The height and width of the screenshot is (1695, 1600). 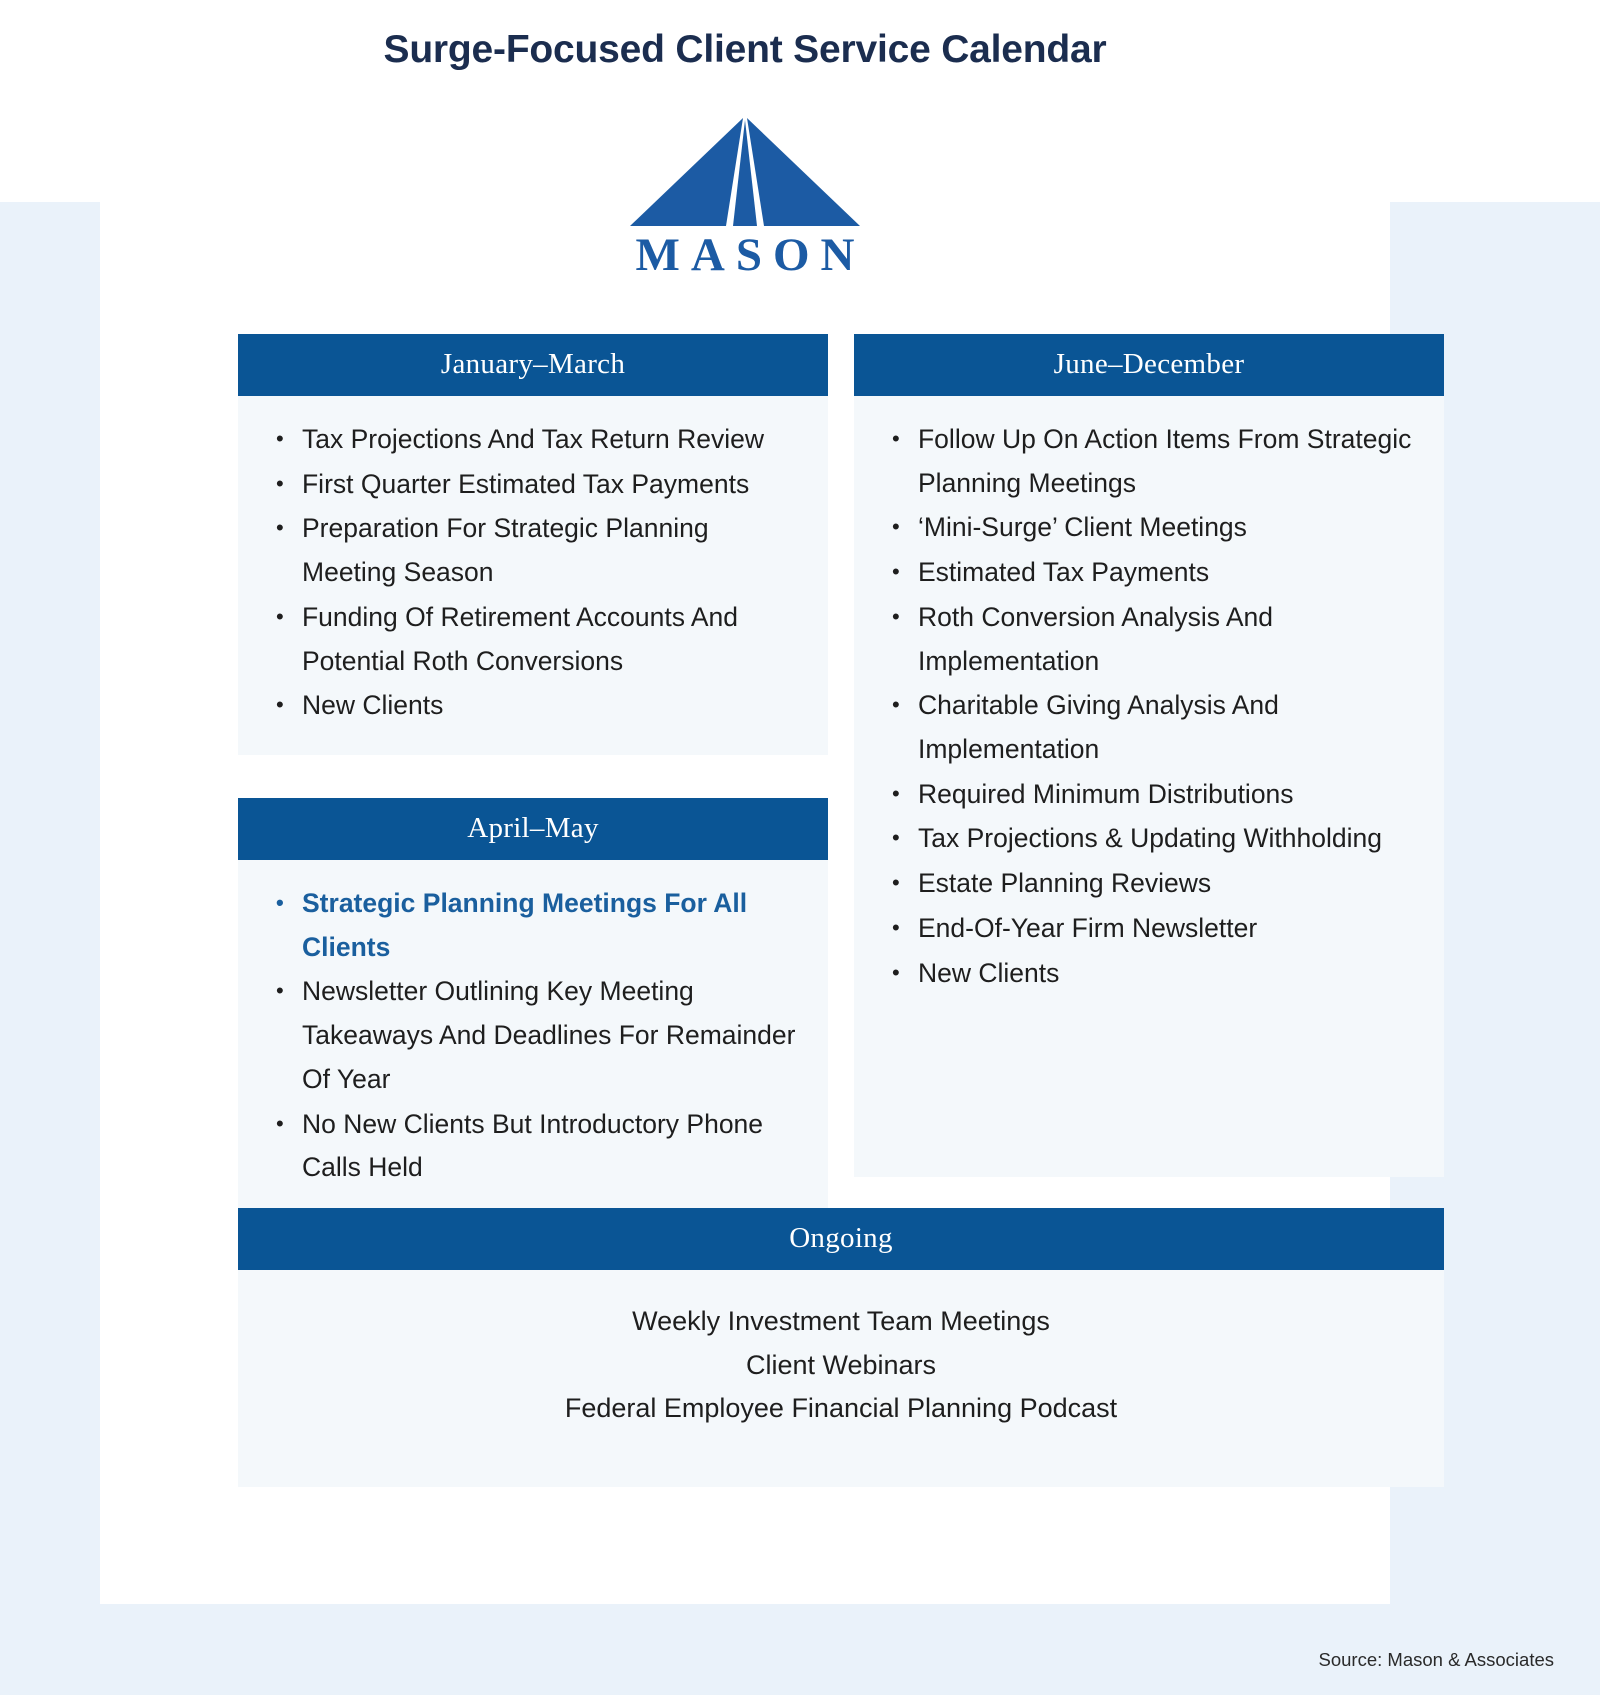 What do you see at coordinates (1149, 795) in the screenshot?
I see `list-item: Required Minimum Distributions` at bounding box center [1149, 795].